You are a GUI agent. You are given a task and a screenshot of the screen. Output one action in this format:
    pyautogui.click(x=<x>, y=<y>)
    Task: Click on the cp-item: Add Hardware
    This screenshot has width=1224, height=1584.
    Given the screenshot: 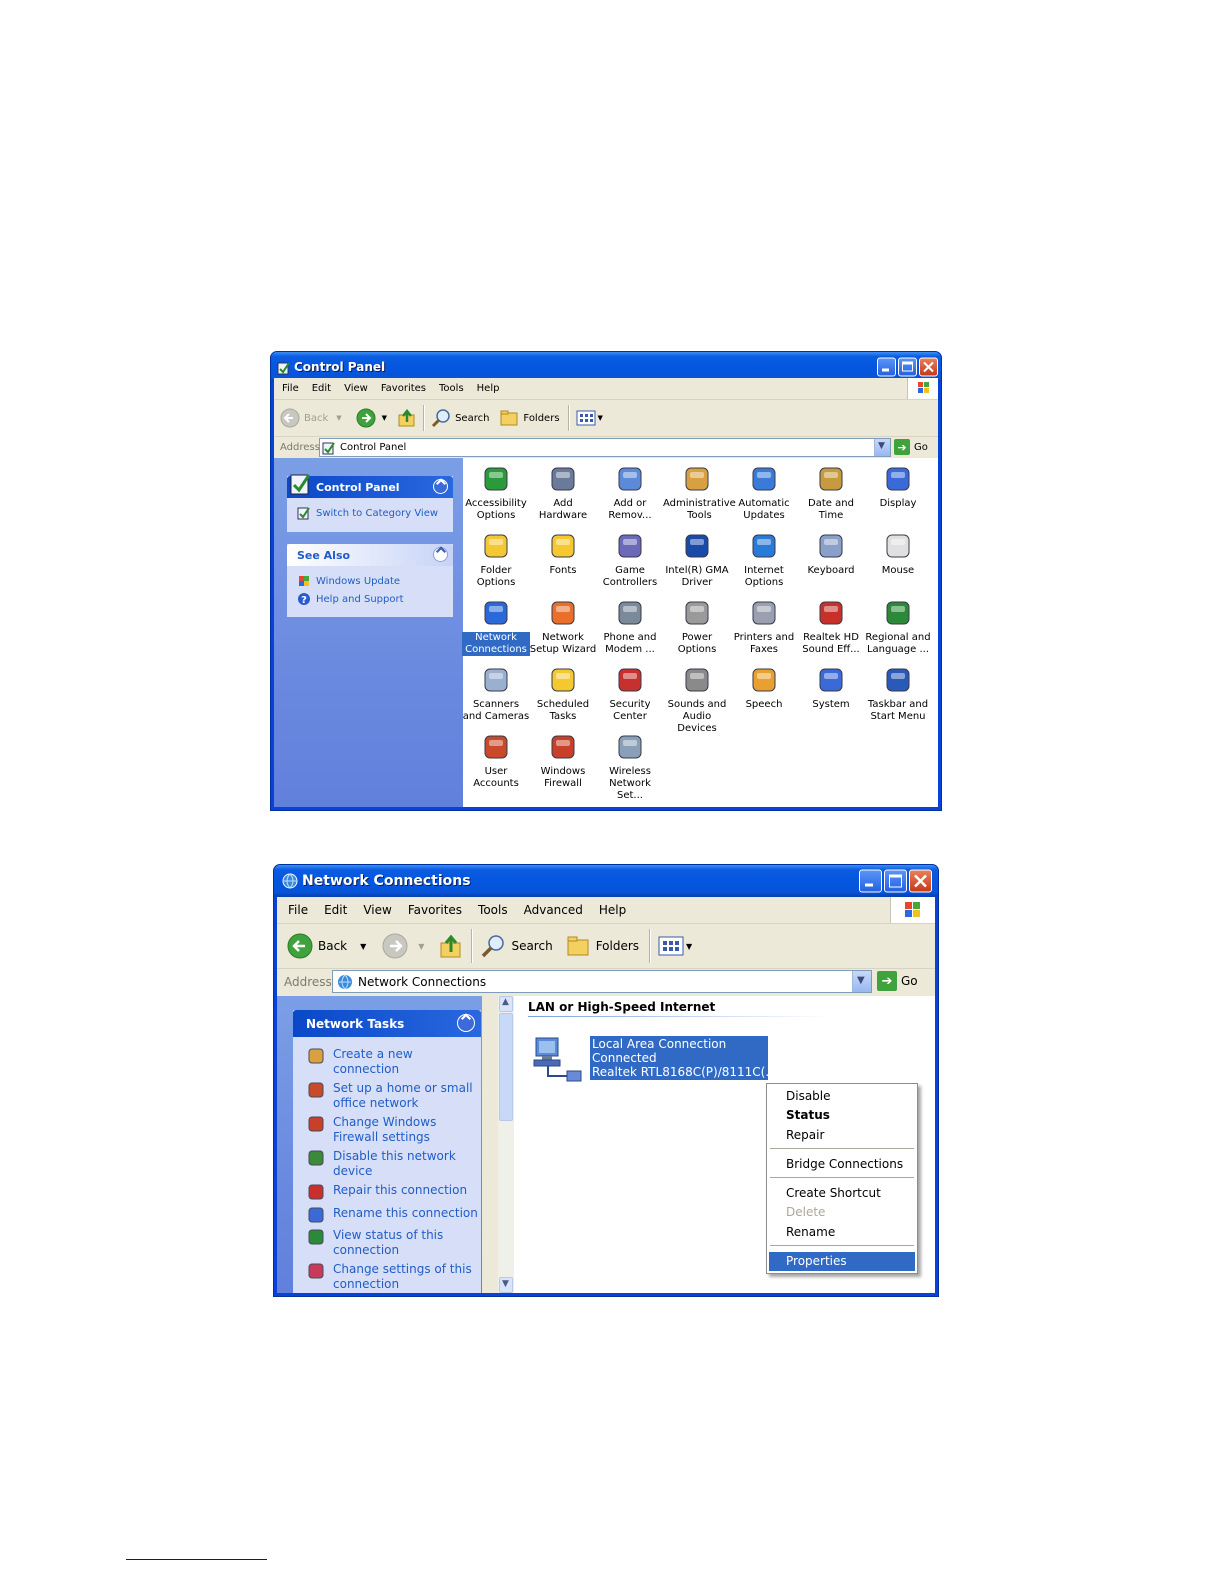 What is the action you would take?
    pyautogui.click(x=563, y=493)
    